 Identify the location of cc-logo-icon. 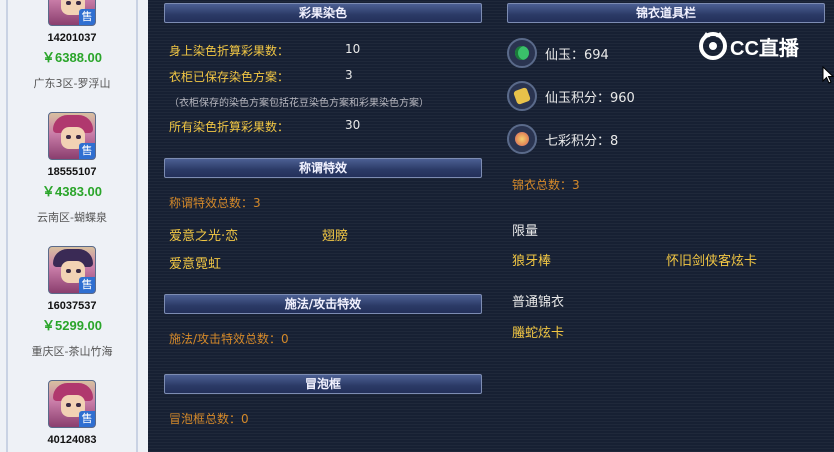
(713, 46).